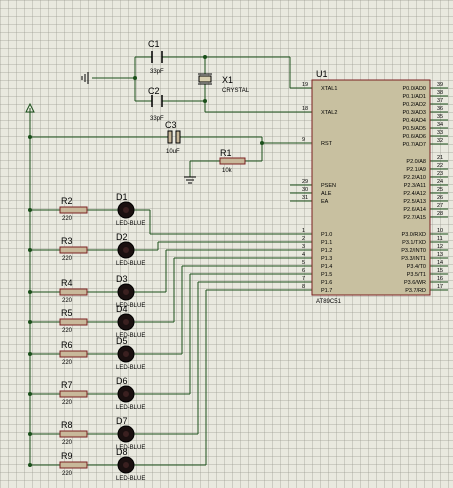 This screenshot has height=488, width=453. I want to click on resistor-ref: R4, so click(67, 283).